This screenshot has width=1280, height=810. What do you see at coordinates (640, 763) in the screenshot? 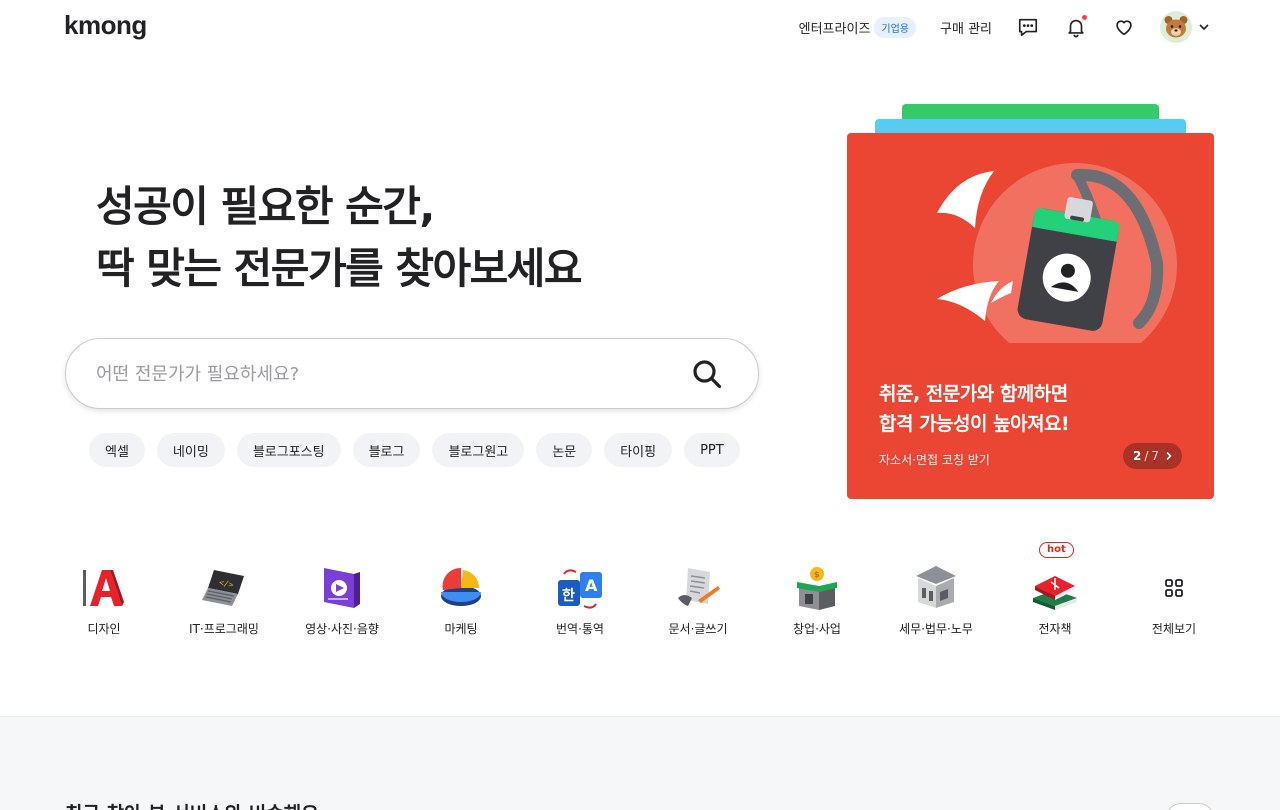
I see `recommendation-section: 최근 찾아 본 서비스와 비슷해요` at bounding box center [640, 763].